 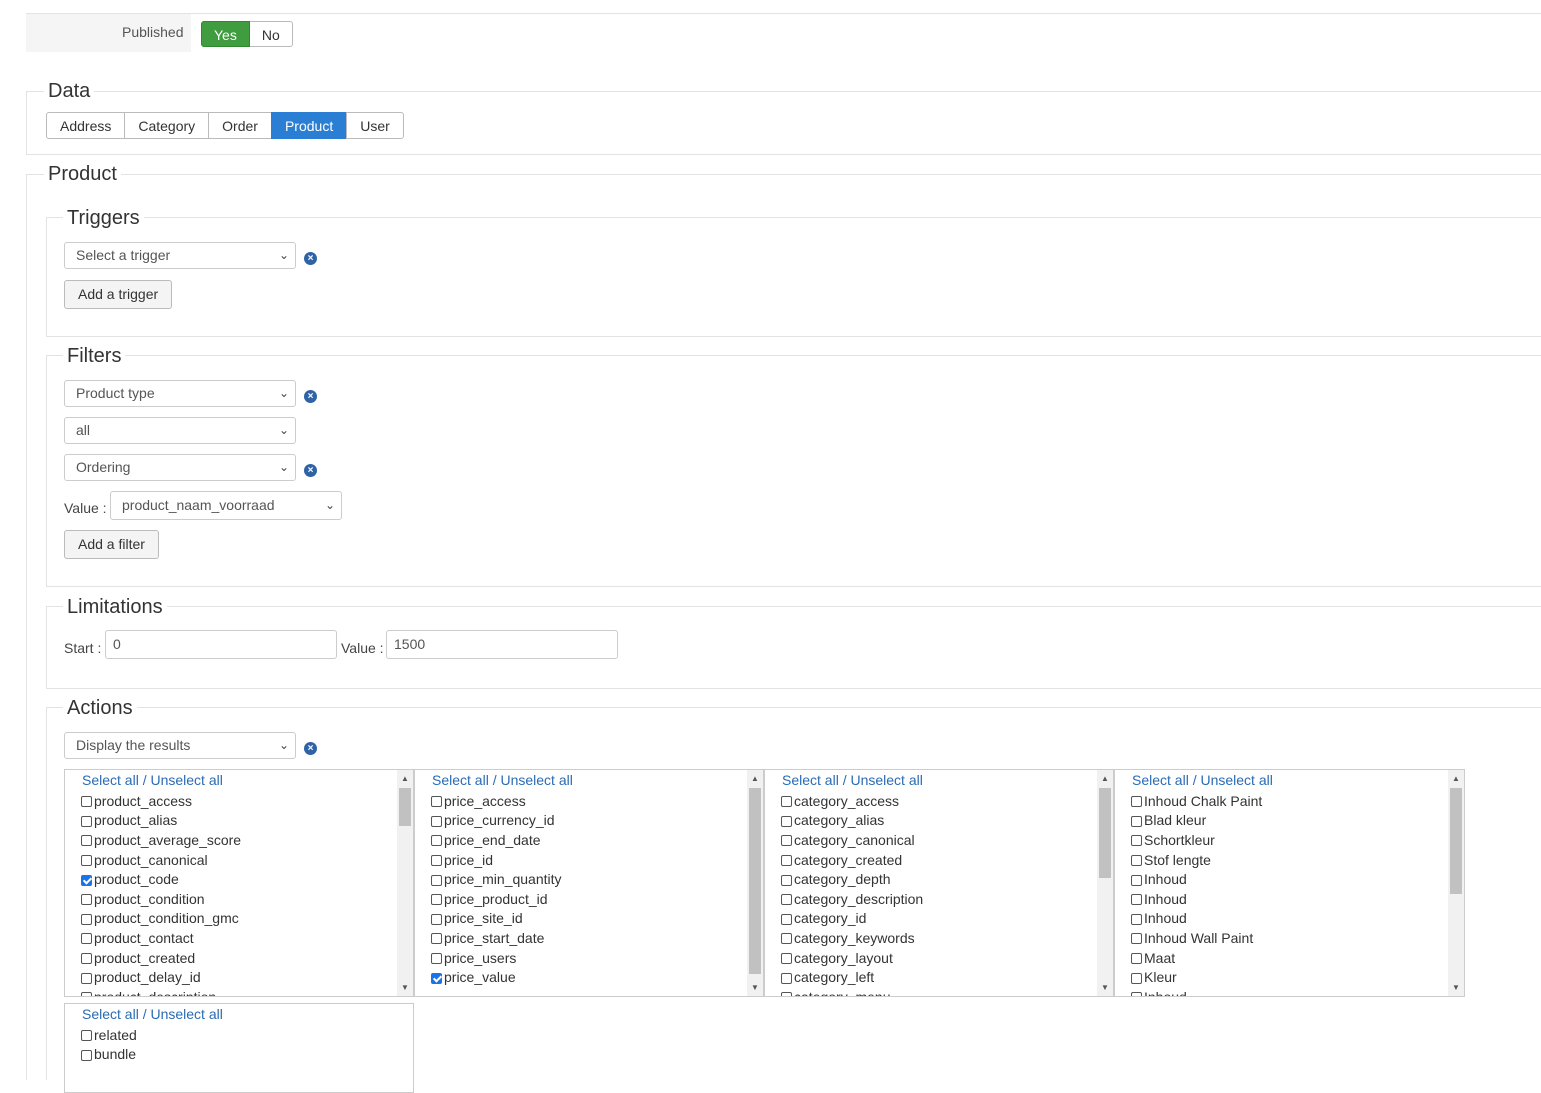 What do you see at coordinates (161, 958) in the screenshot?
I see `list-item: product_created` at bounding box center [161, 958].